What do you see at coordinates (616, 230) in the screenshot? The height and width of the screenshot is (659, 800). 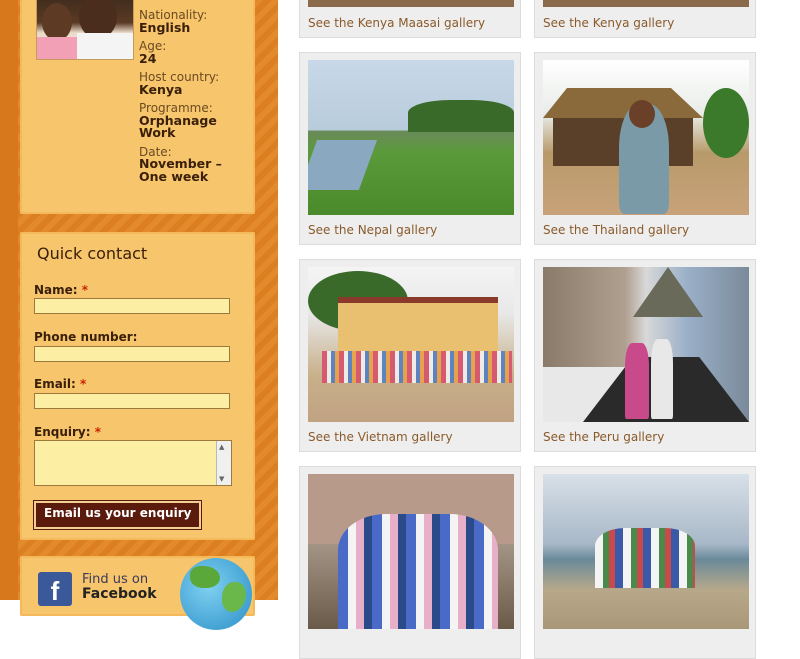 I see `gallery-link: See the Thailand gallery` at bounding box center [616, 230].